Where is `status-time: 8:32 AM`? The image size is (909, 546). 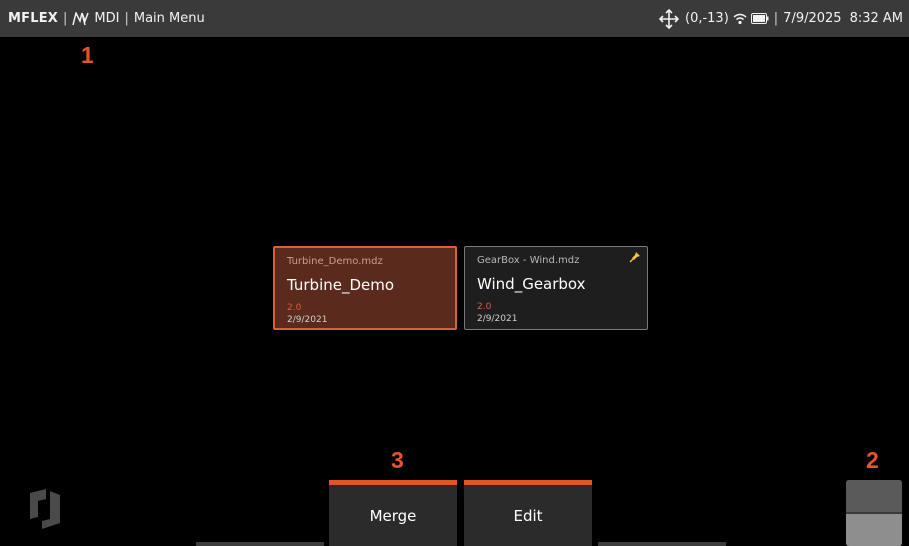 status-time: 8:32 AM is located at coordinates (876, 18).